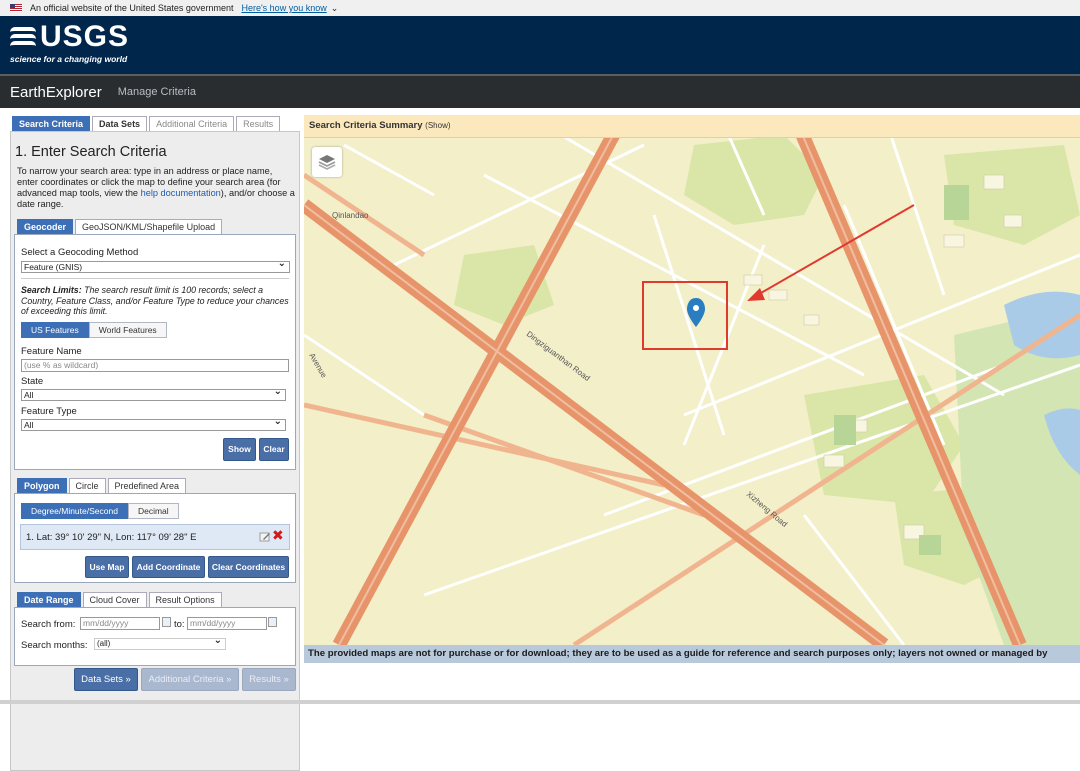  Describe the element at coordinates (54, 645) in the screenshot. I see `search-months-label: Search months:` at that location.